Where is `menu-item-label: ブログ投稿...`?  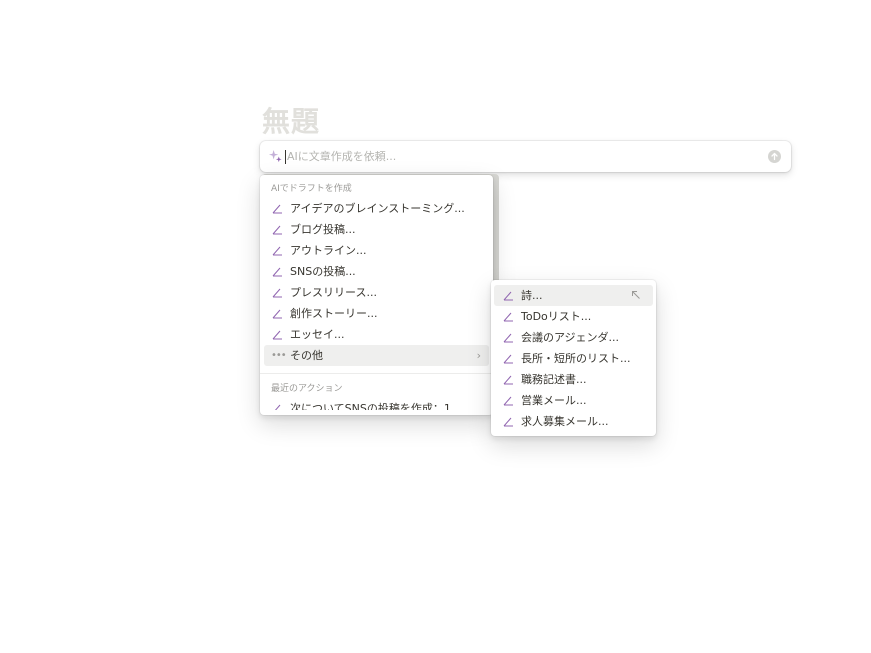
menu-item-label: ブログ投稿... is located at coordinates (323, 229).